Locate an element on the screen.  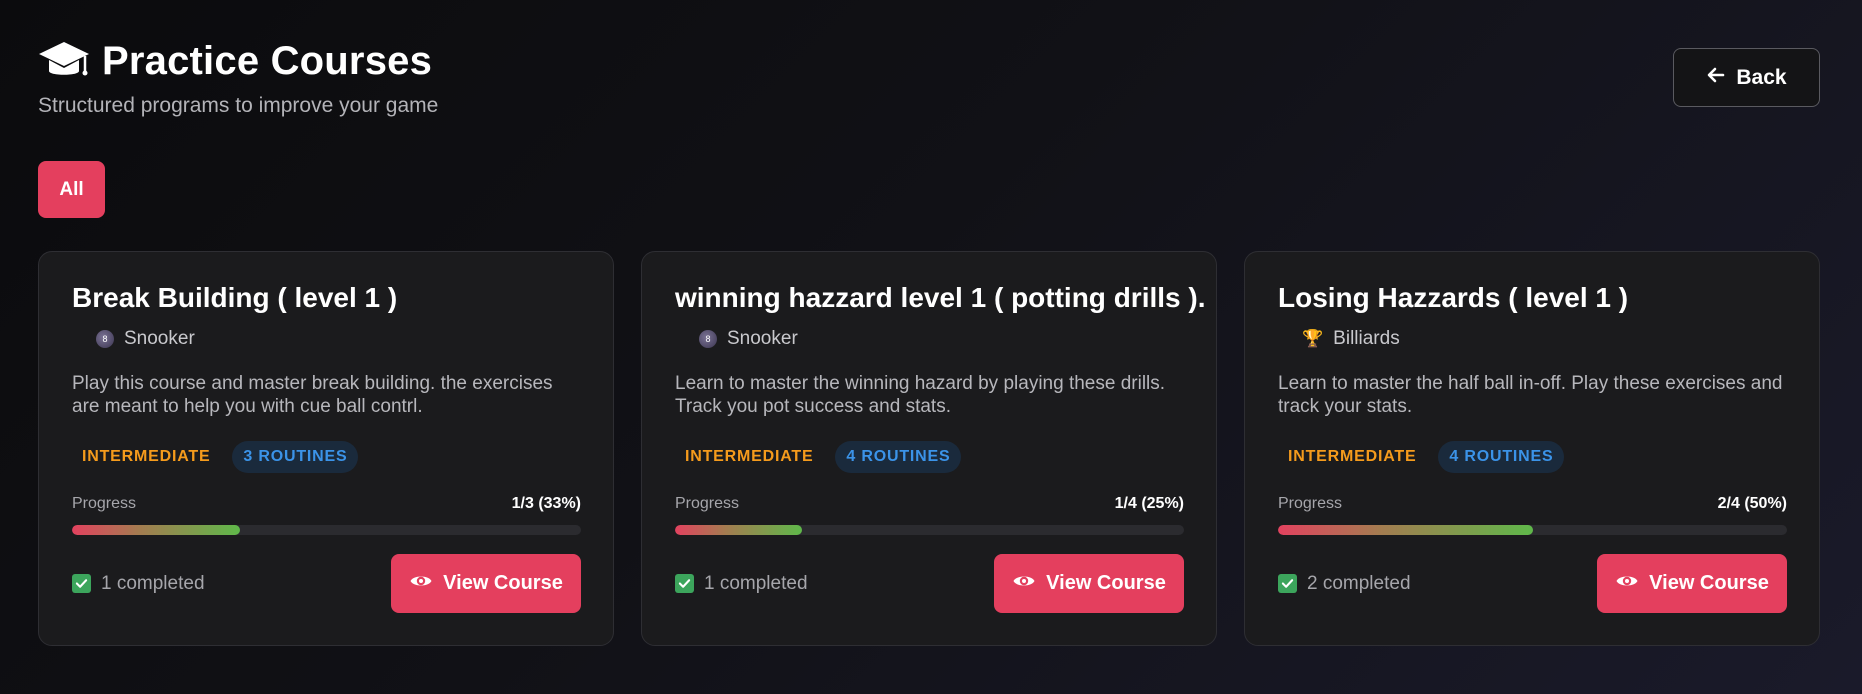
arrow-left-icon is located at coordinates (1716, 78).